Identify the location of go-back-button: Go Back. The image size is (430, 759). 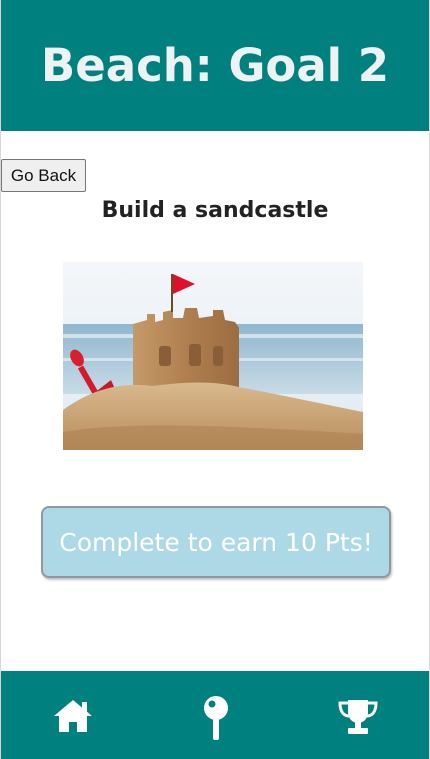
(43, 175).